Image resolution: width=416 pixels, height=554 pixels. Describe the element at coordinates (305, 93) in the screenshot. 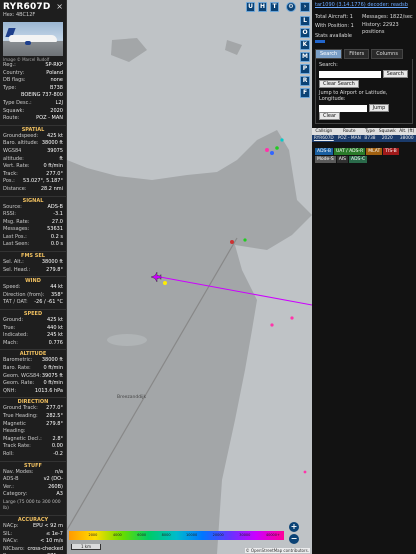

I see `map-button-f: F` at that location.